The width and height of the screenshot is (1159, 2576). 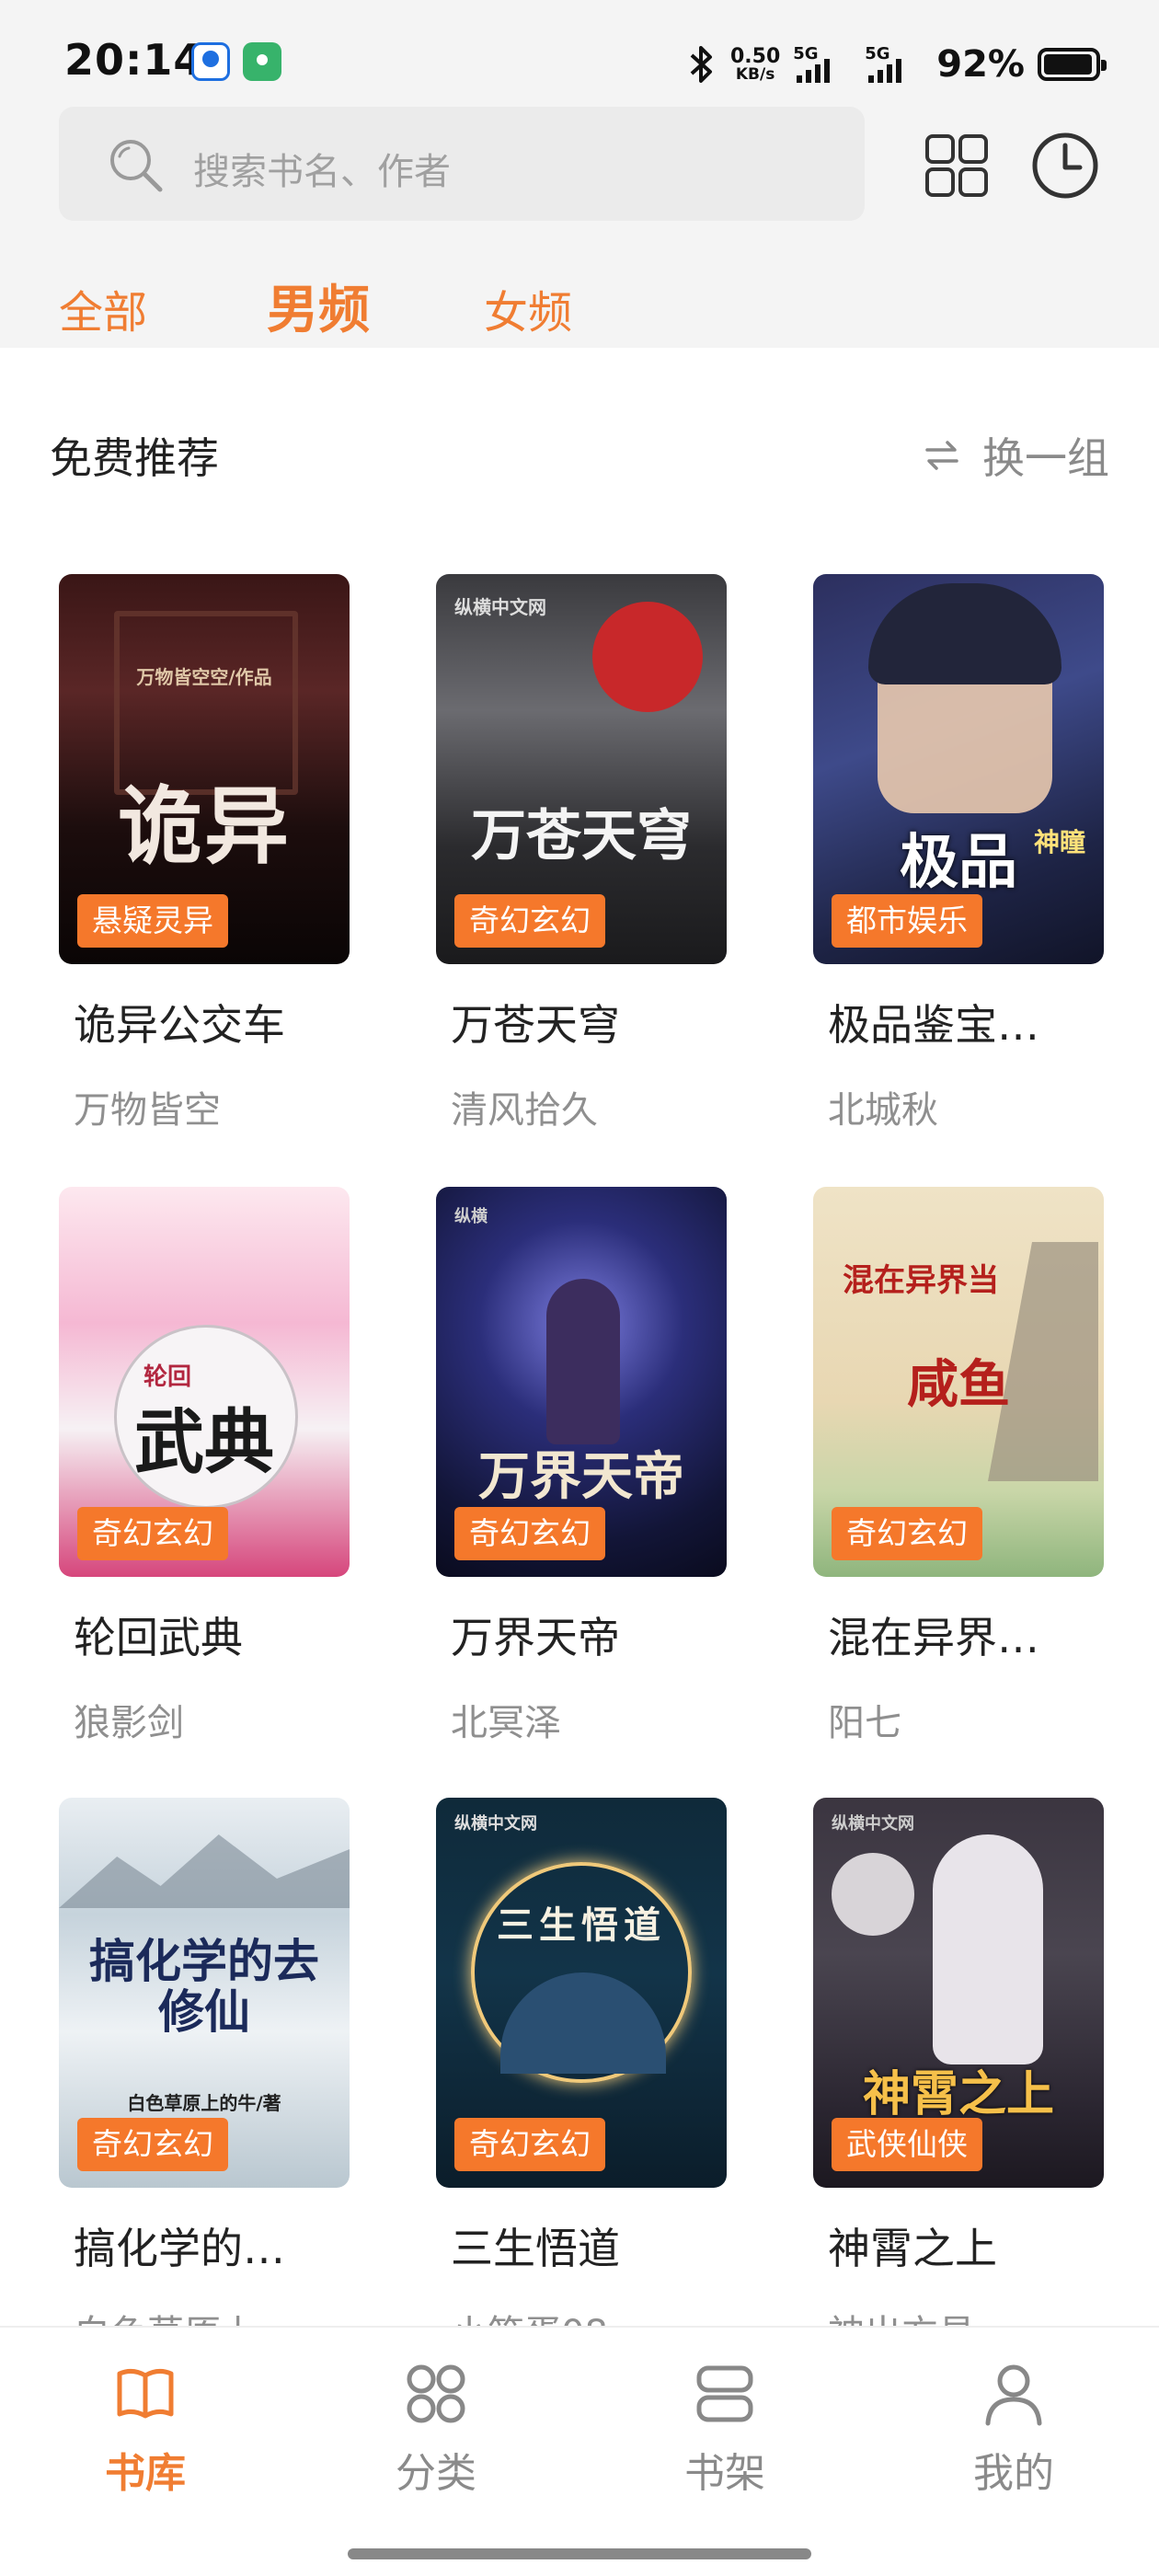 I want to click on section-title: 免费推荐, so click(x=134, y=458).